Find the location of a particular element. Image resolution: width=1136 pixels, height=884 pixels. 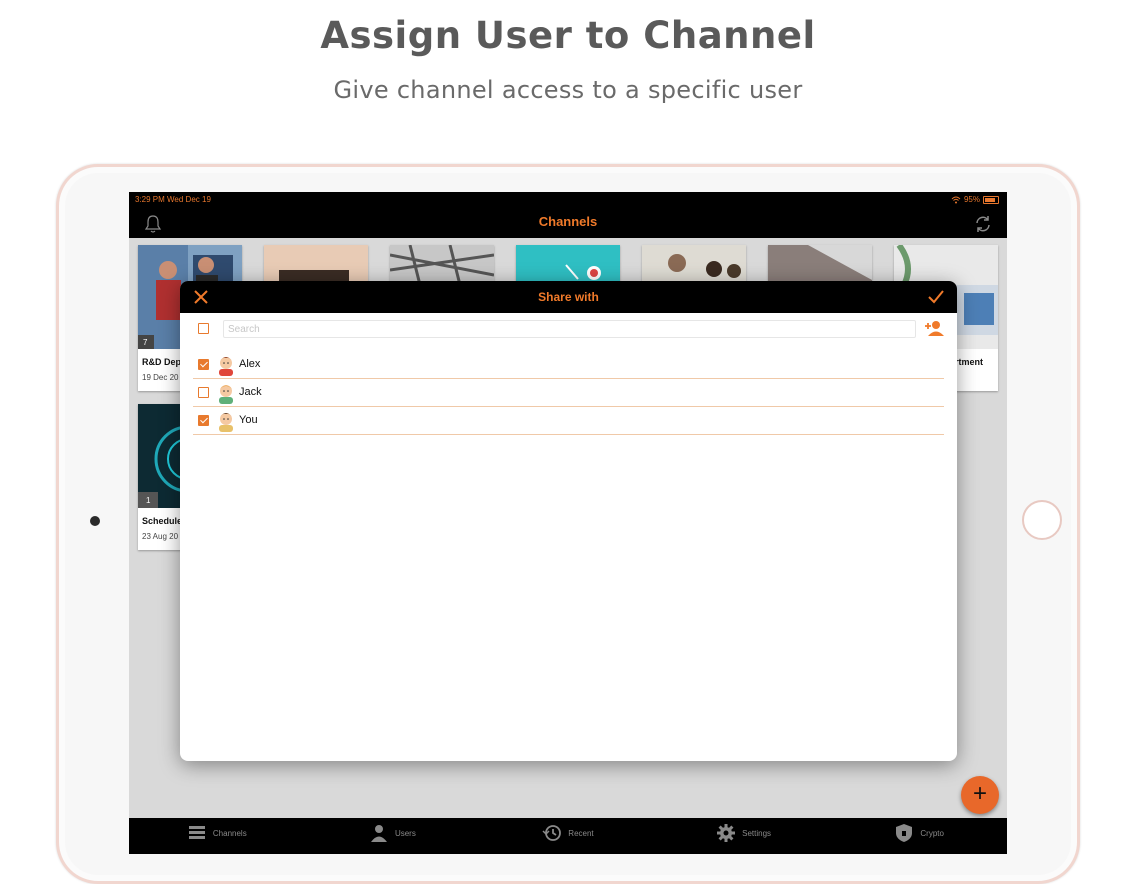

user-icon is located at coordinates (378, 833).